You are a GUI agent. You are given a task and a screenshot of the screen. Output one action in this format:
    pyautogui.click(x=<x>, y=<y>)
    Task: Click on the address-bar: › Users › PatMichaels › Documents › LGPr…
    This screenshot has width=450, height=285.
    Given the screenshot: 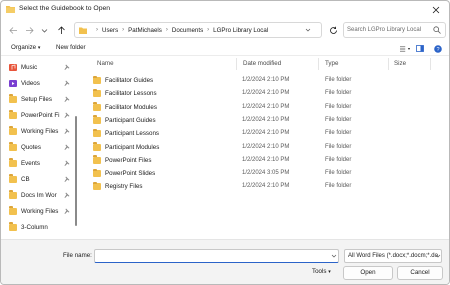 What is the action you would take?
    pyautogui.click(x=198, y=30)
    